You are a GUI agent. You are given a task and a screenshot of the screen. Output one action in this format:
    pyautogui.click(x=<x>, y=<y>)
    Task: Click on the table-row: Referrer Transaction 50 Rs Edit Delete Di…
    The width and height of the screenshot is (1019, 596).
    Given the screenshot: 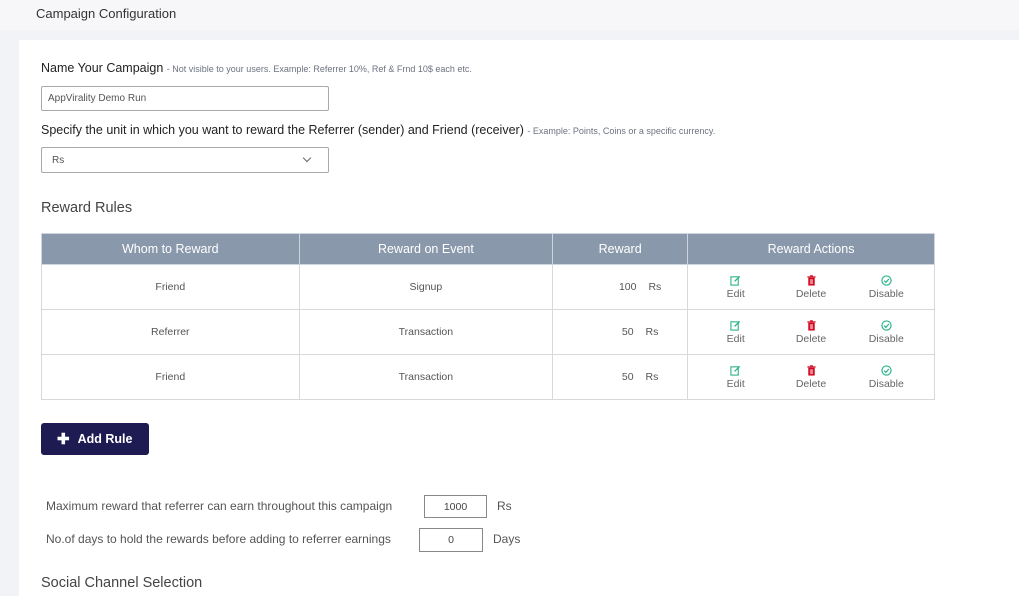 What is the action you would take?
    pyautogui.click(x=488, y=332)
    